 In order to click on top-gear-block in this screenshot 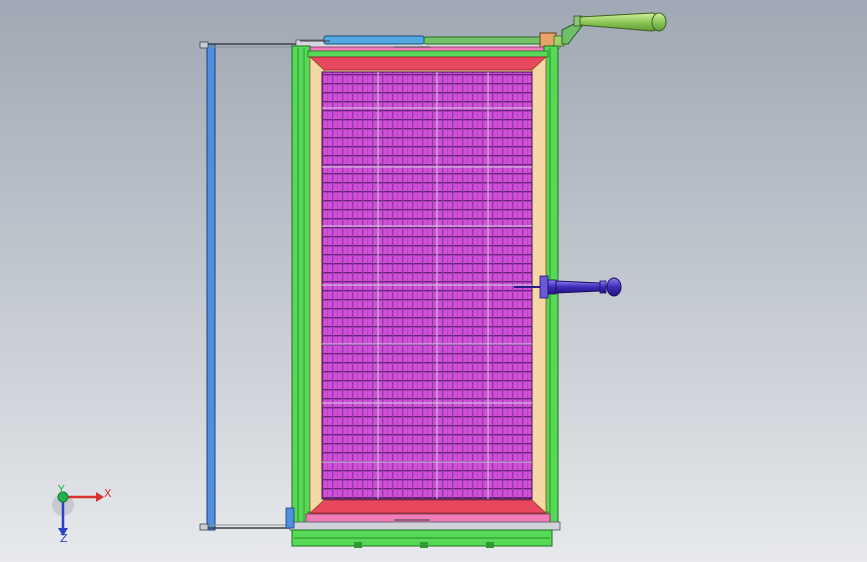, I will do `click(548, 40)`.